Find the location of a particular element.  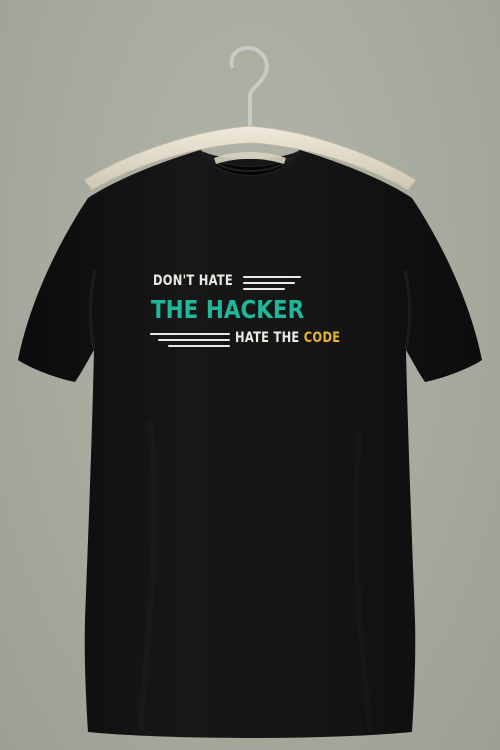

print-line-hate-the-code: HATE THE CODE is located at coordinates (287, 338).